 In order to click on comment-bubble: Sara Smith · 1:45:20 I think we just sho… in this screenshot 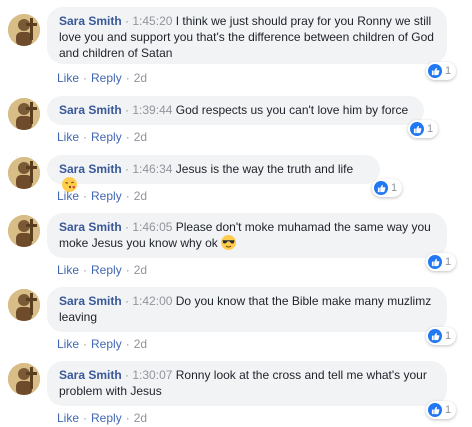, I will do `click(247, 35)`.